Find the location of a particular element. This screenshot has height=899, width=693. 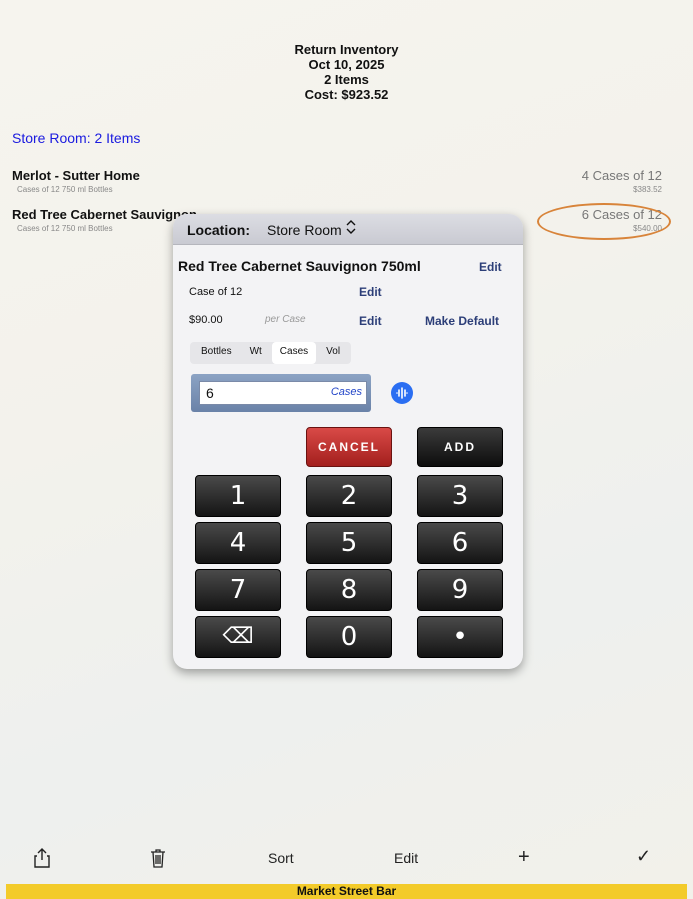

decimal-key: • is located at coordinates (460, 637).